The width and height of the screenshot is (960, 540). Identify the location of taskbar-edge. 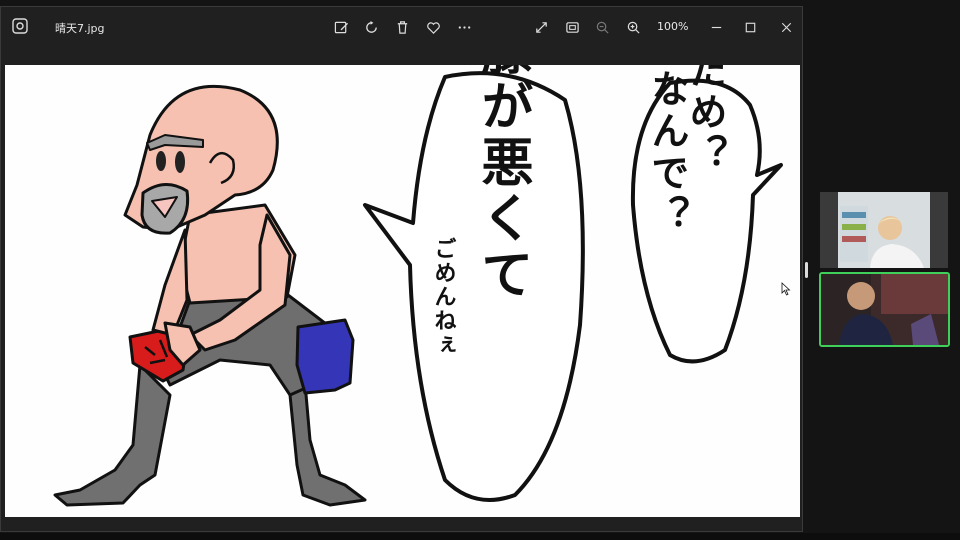
(480, 536).